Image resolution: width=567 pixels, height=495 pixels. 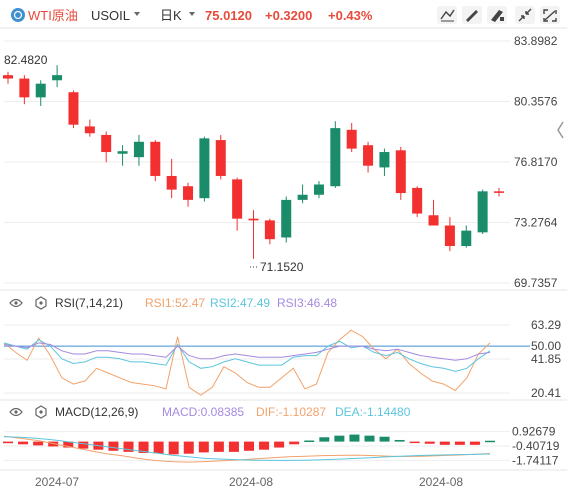 What do you see at coordinates (546, 393) in the screenshot?
I see `rsi-tick-label: 20.41` at bounding box center [546, 393].